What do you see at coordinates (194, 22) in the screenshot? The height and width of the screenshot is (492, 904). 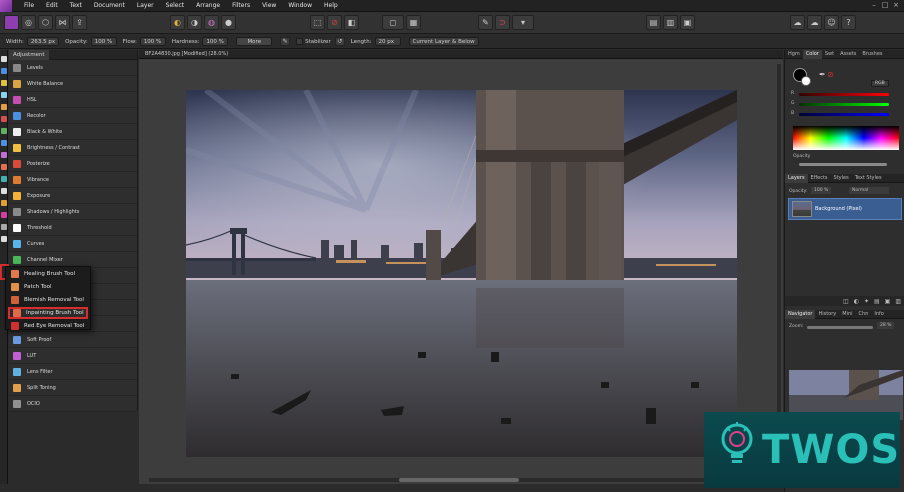 I see `auto-contrast-button: ◑` at bounding box center [194, 22].